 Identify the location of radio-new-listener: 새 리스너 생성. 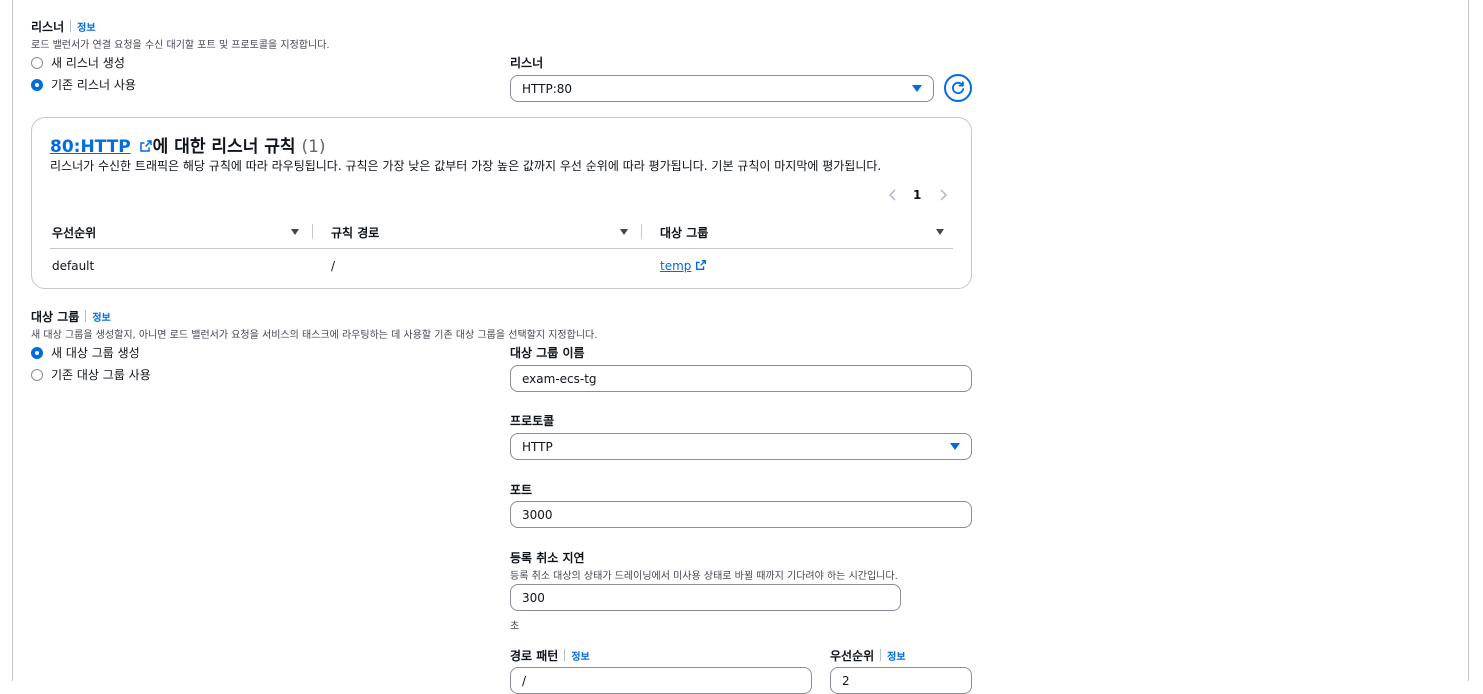
(78, 62).